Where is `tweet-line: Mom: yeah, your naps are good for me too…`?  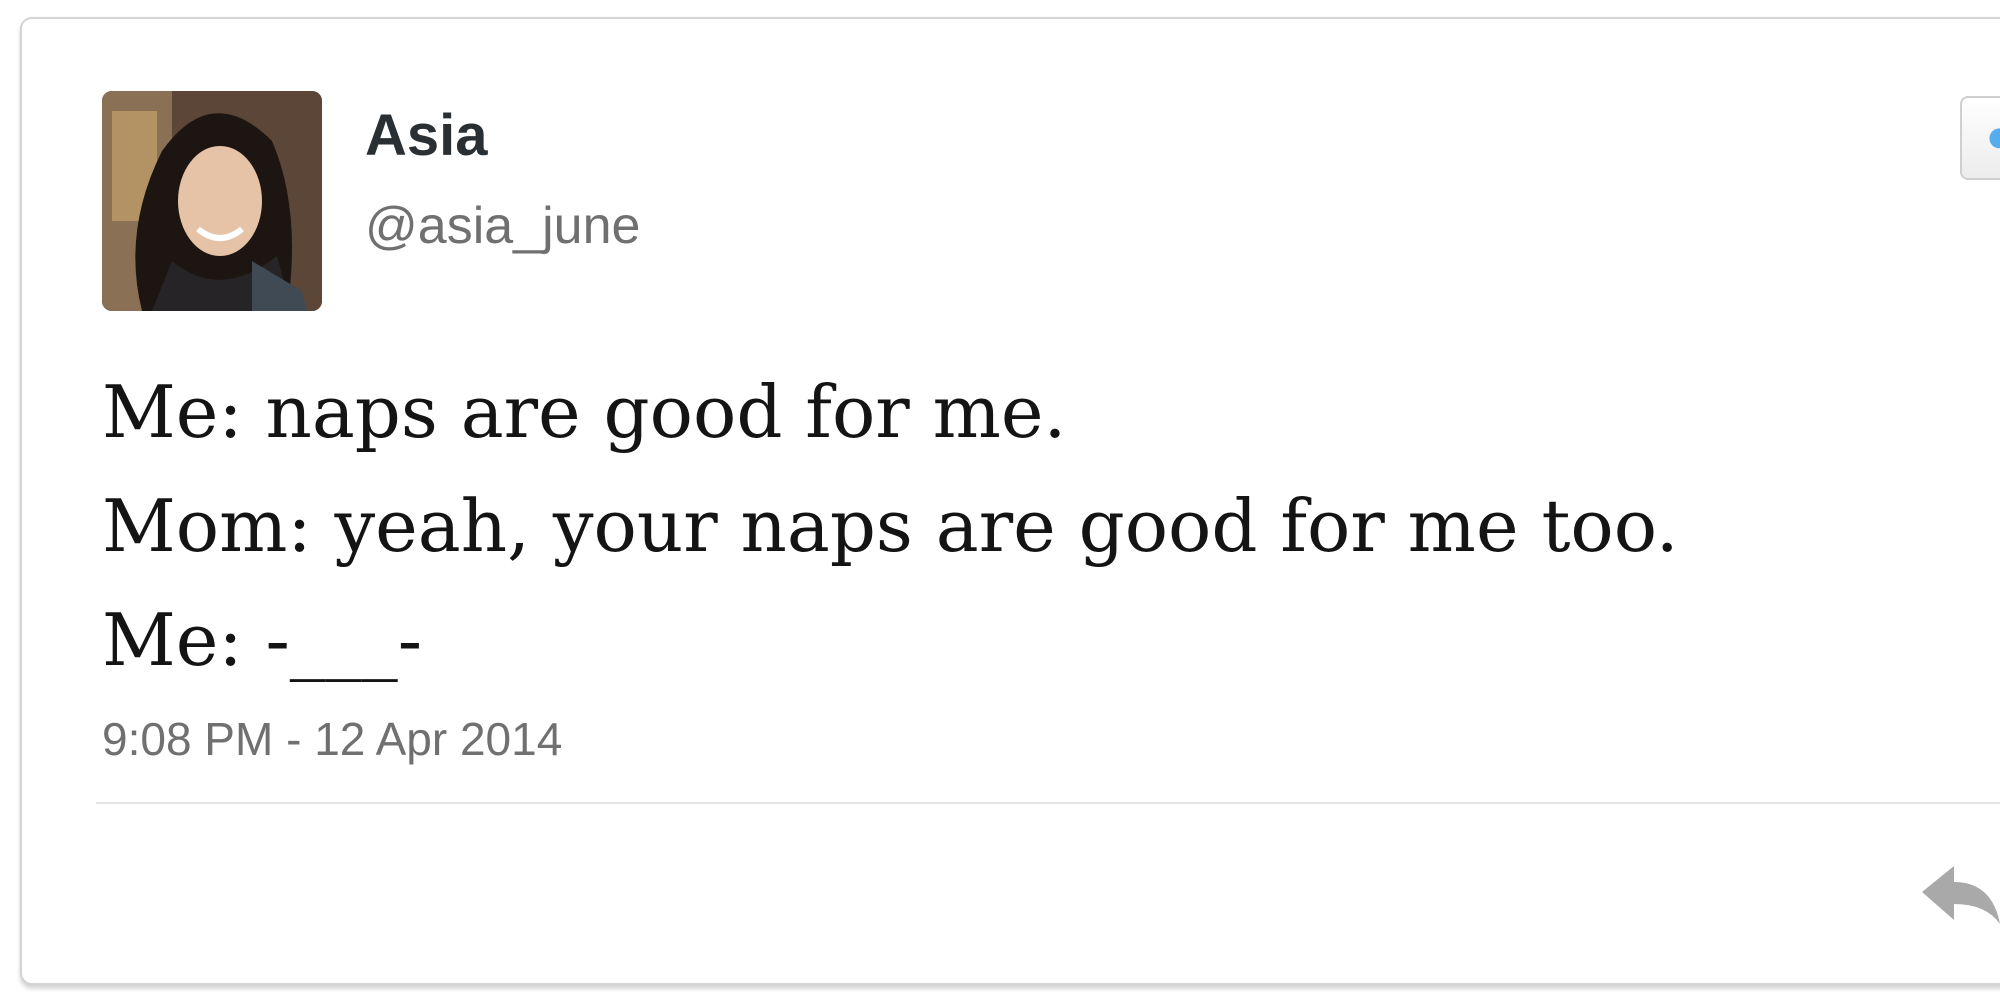 tweet-line: Mom: yeah, your naps are good for me too… is located at coordinates (890, 526).